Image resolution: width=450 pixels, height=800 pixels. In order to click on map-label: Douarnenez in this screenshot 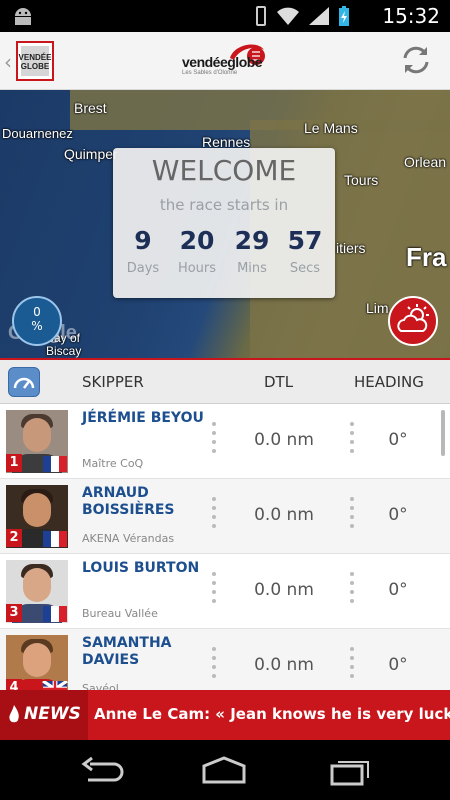, I will do `click(37, 133)`.